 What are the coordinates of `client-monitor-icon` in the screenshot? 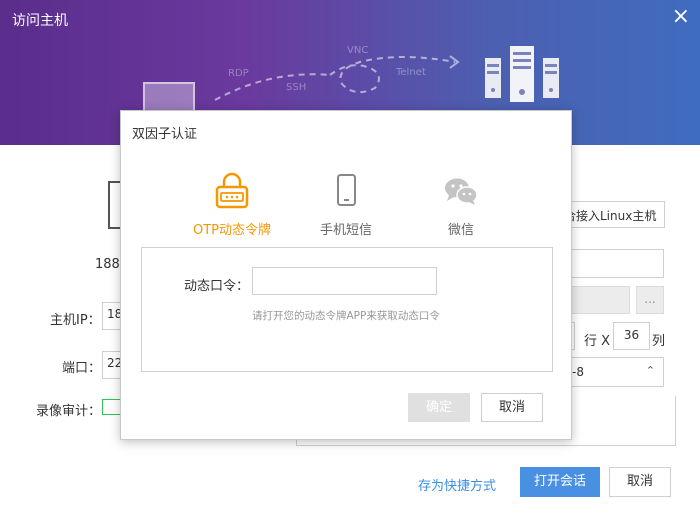 It's located at (169, 97).